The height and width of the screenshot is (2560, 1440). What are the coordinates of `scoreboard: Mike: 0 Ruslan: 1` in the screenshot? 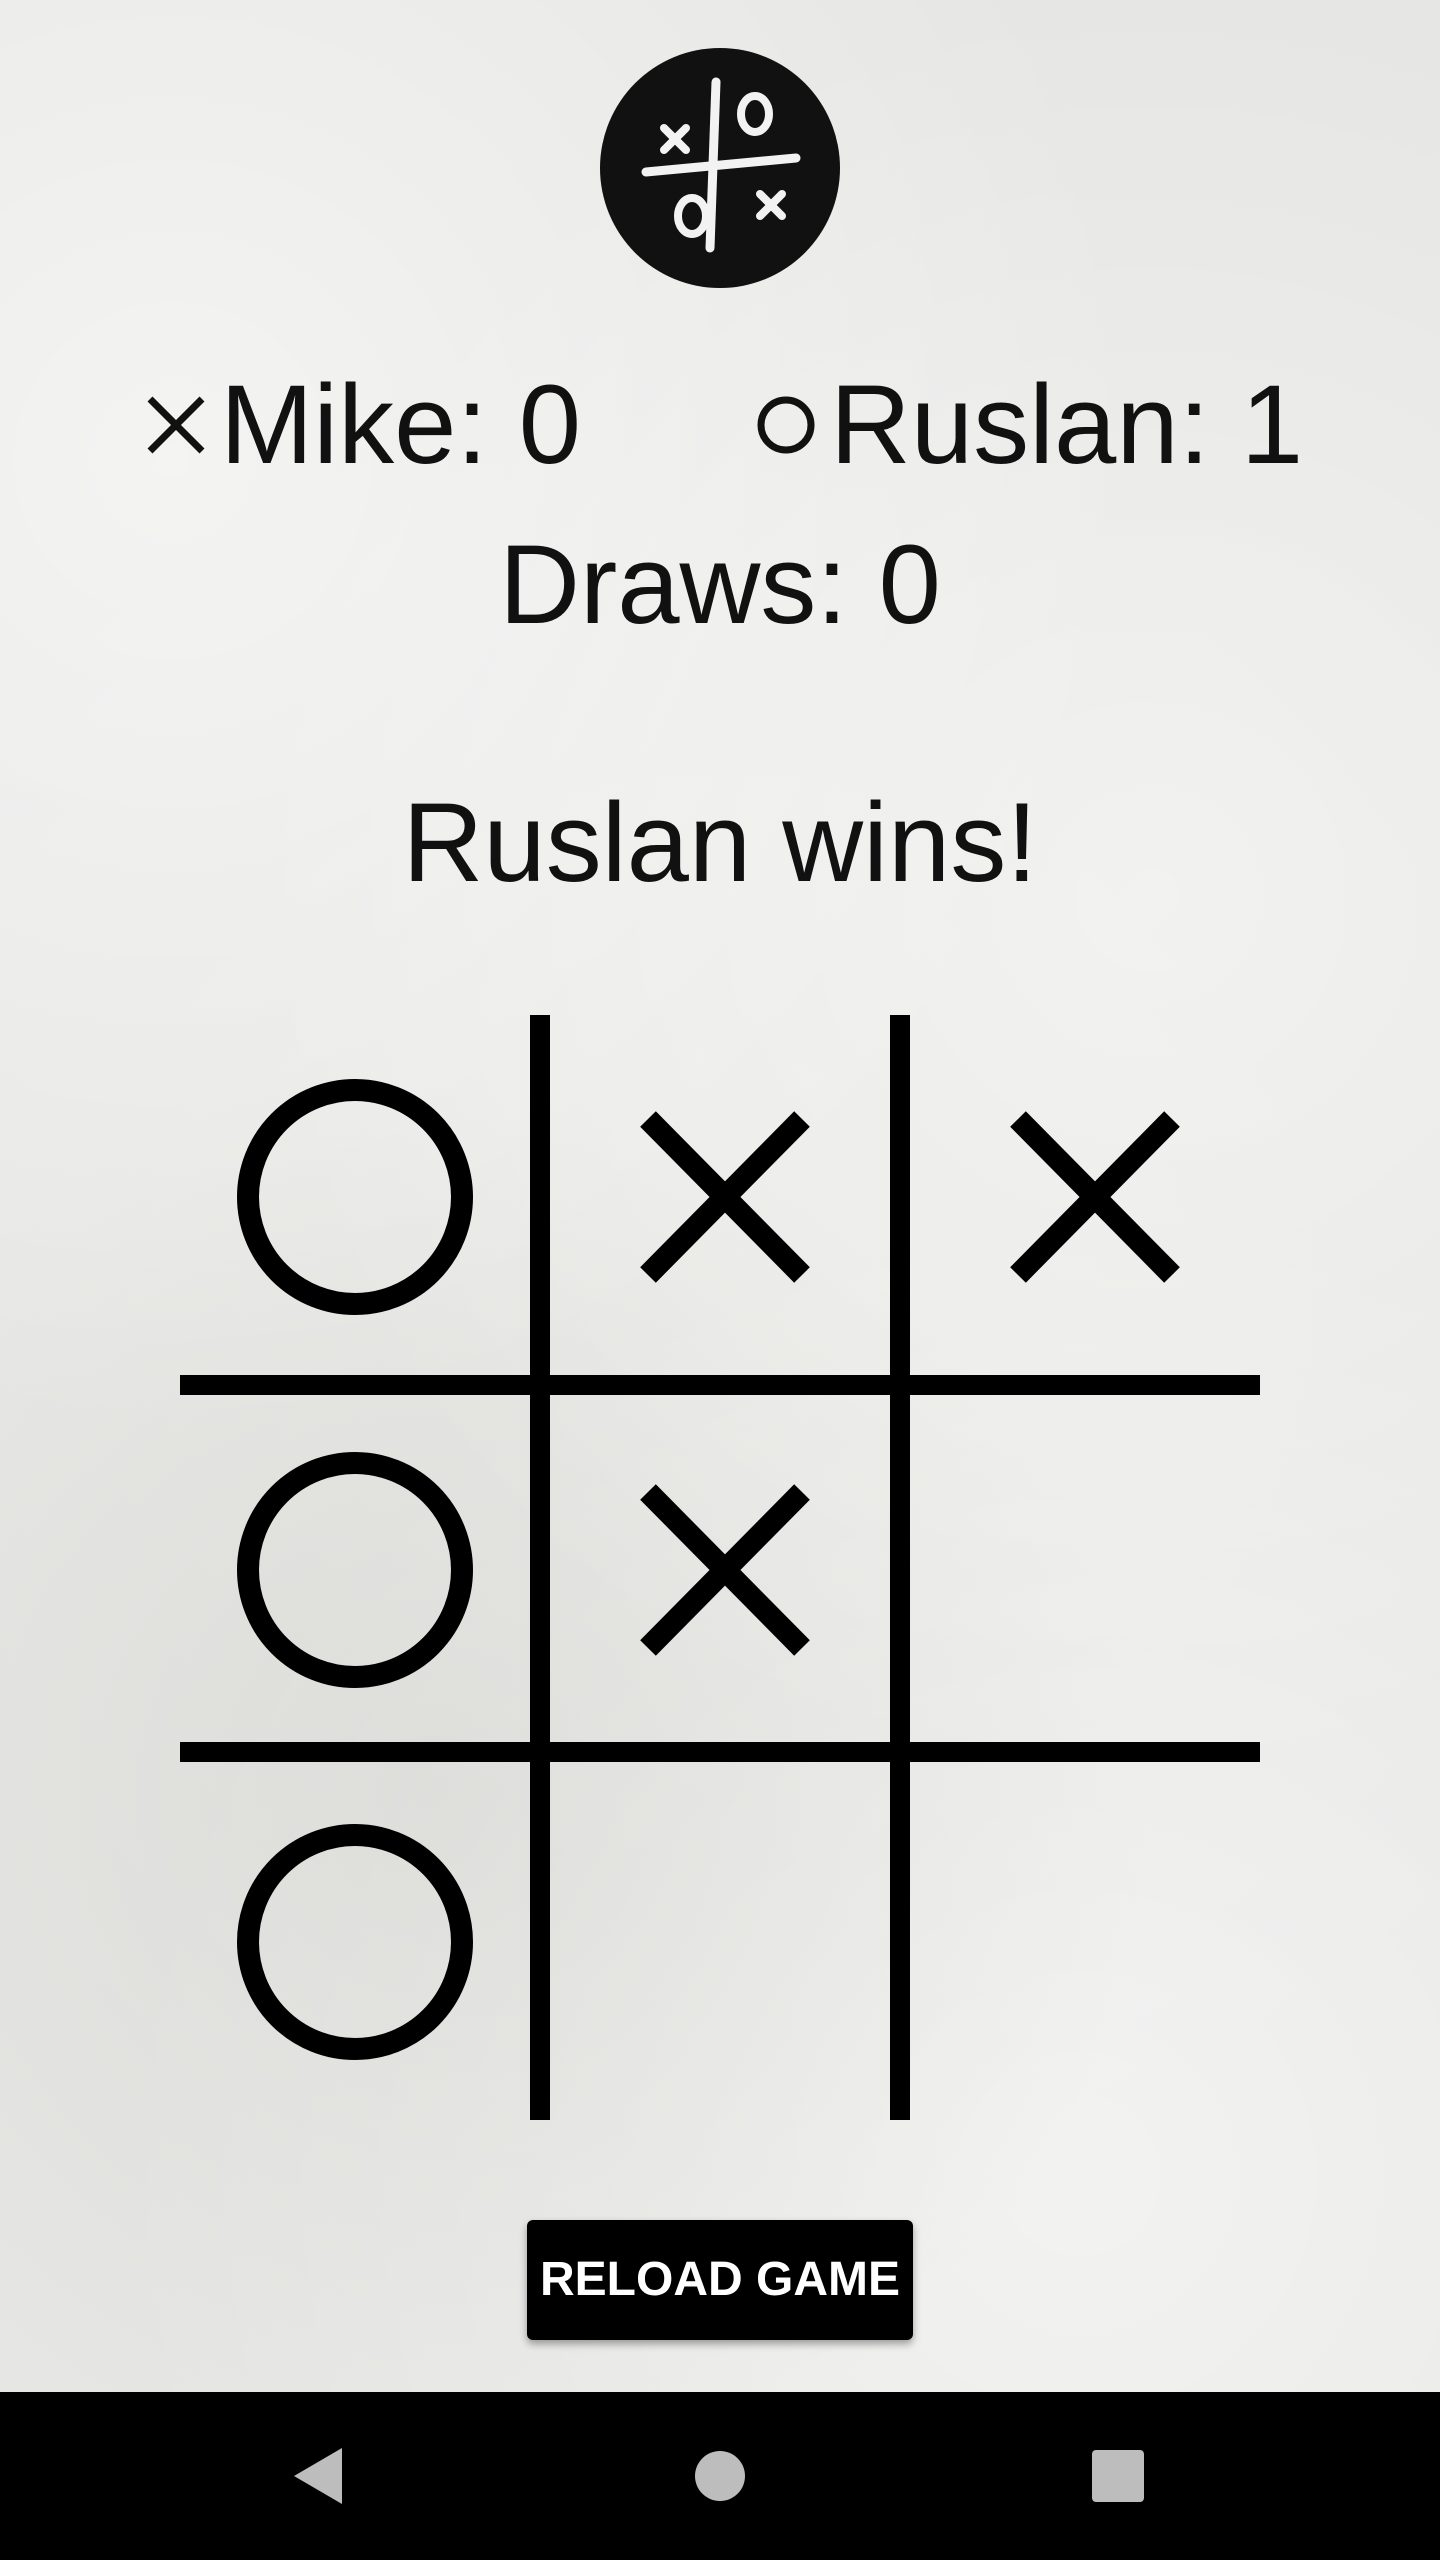 It's located at (720, 425).